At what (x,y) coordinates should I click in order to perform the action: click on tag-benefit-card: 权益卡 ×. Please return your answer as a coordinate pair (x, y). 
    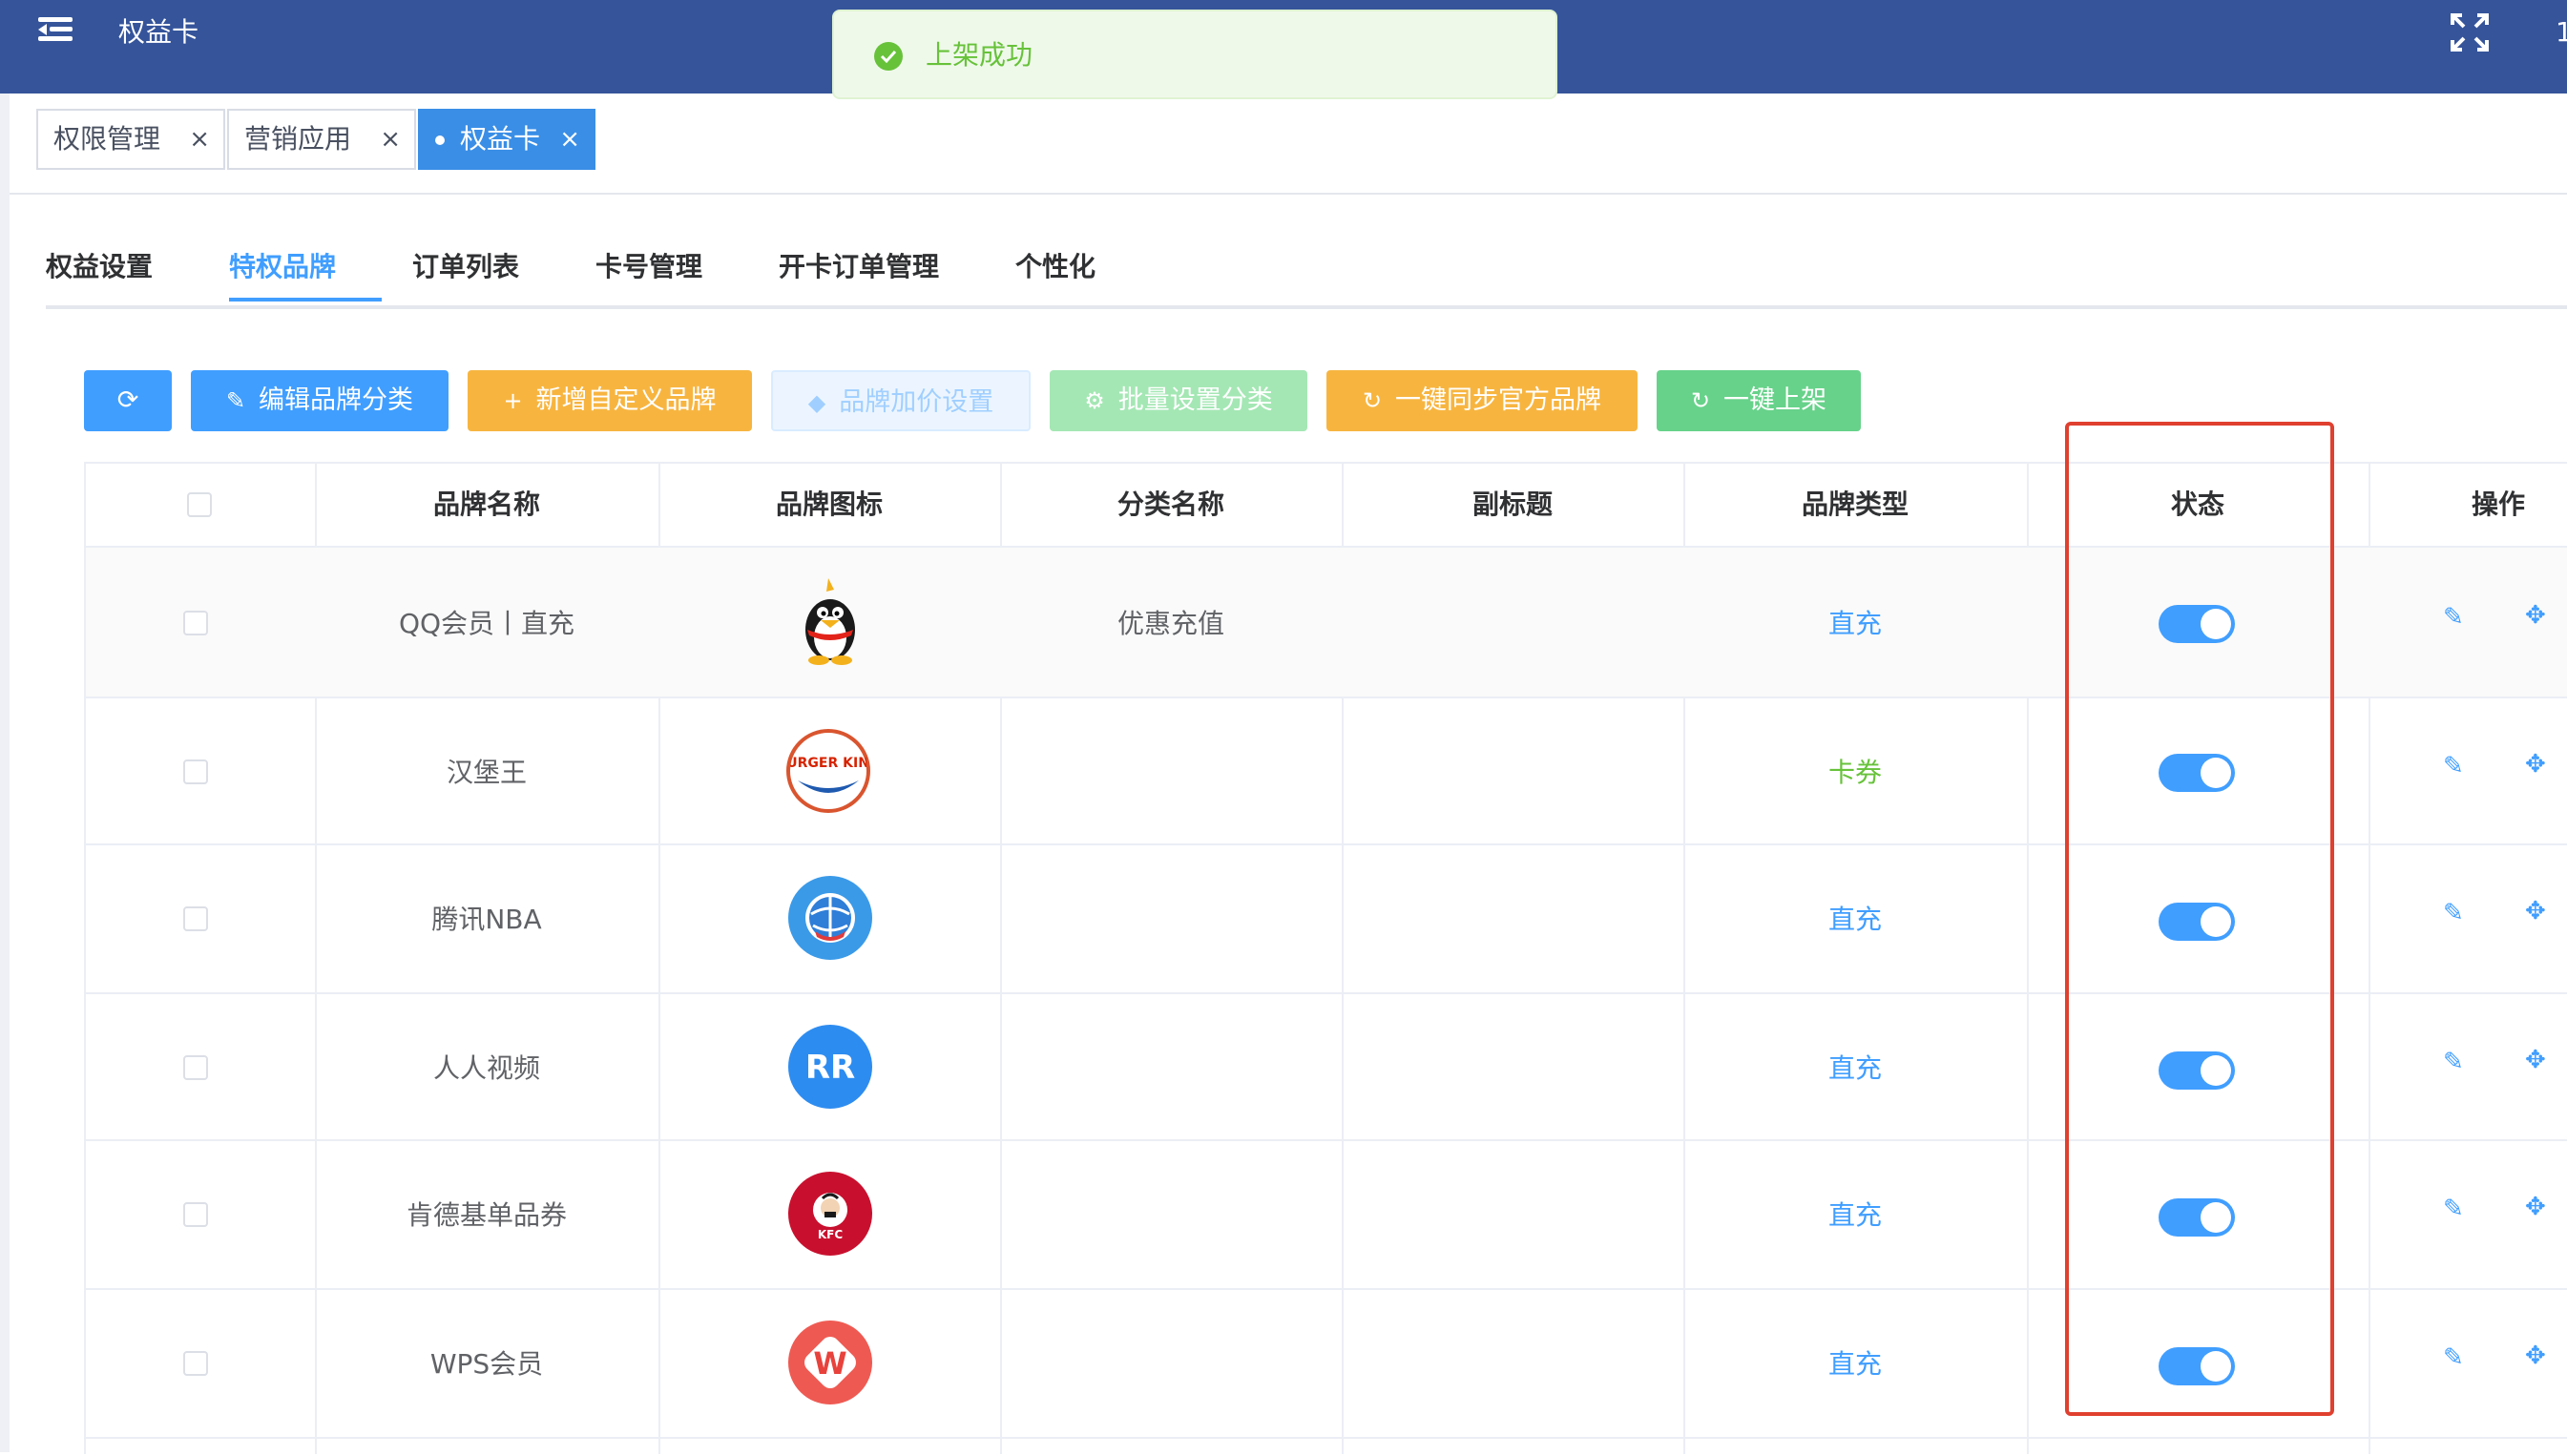
    Looking at the image, I should click on (507, 139).